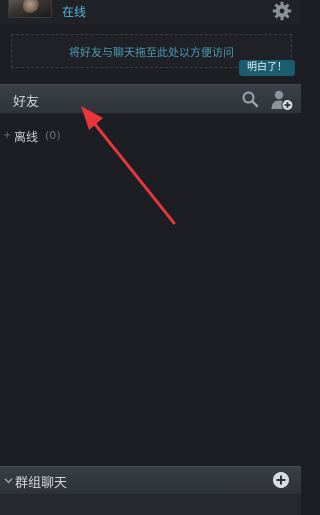 The height and width of the screenshot is (515, 320). What do you see at coordinates (30, 9) in the screenshot?
I see `avatar` at bounding box center [30, 9].